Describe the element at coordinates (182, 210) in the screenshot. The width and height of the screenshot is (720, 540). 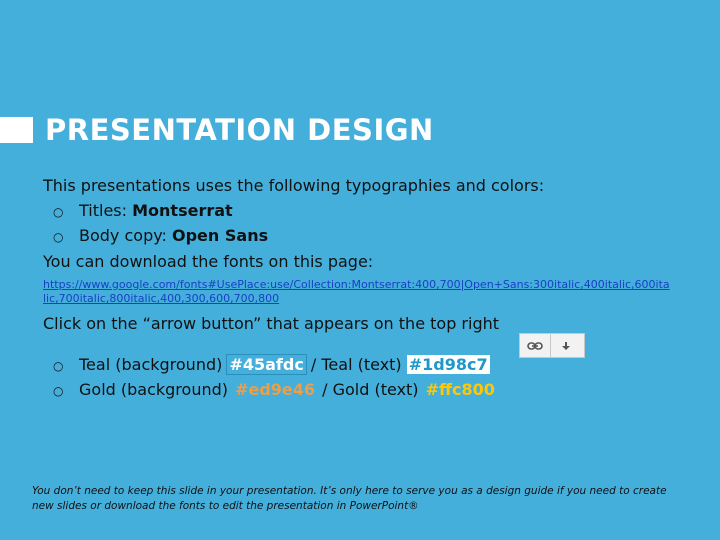
I see `typography-value: Montserrat` at that location.